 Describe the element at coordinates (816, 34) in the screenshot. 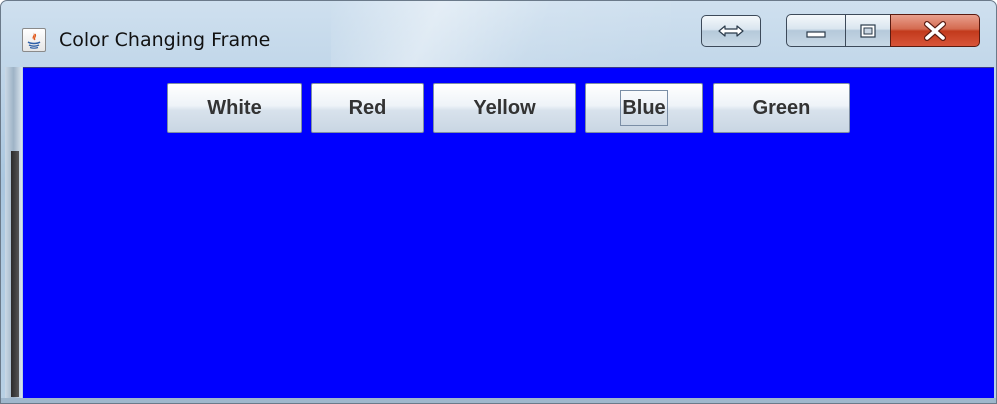

I see `minimize-icon` at that location.